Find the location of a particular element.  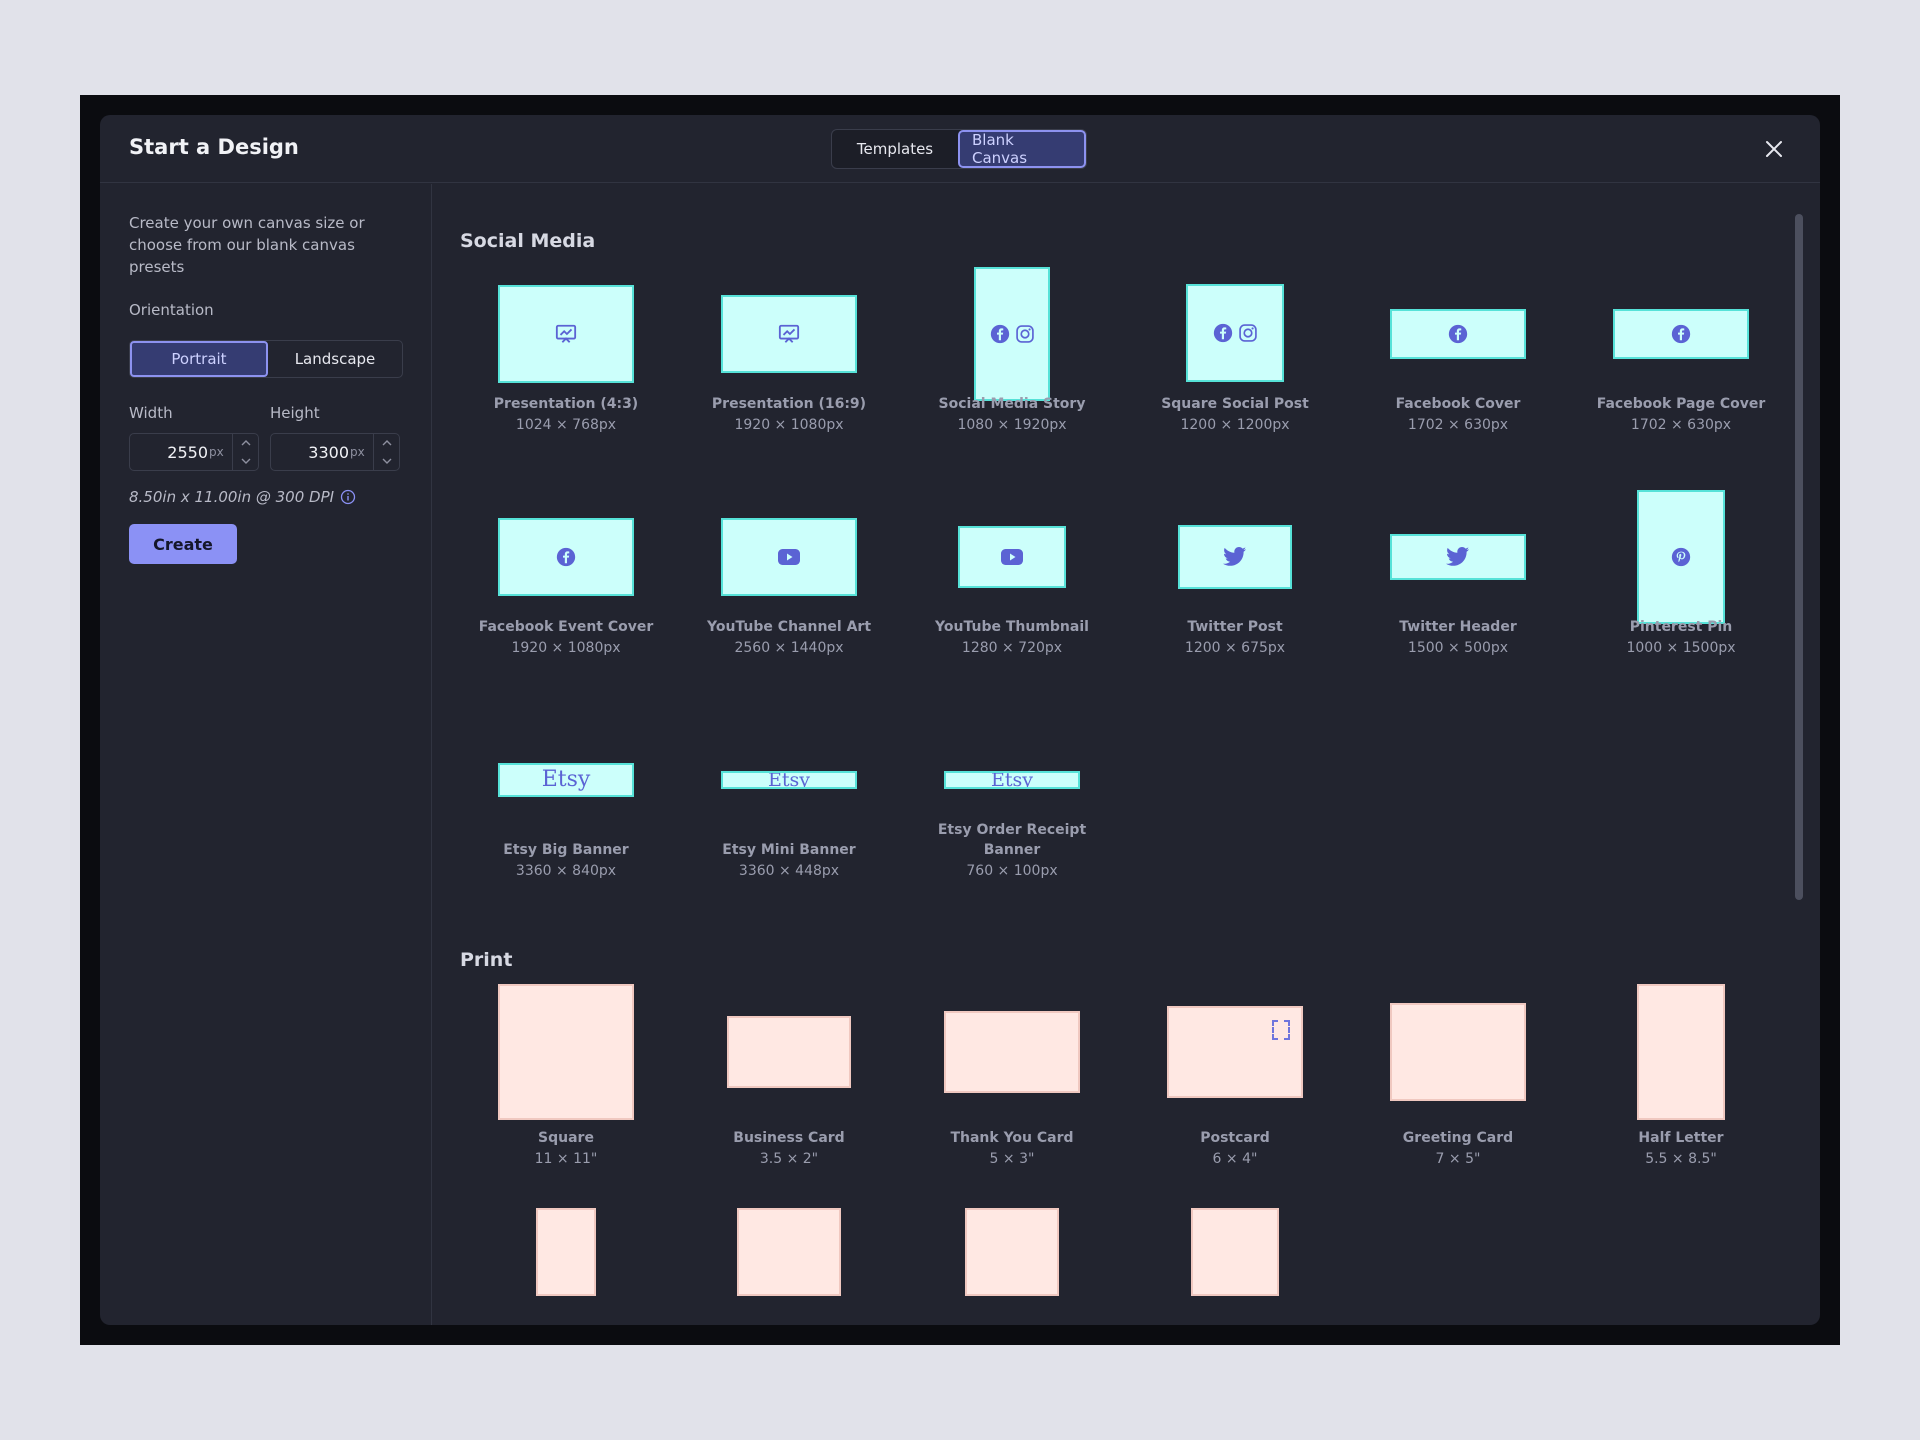

preset-etsy-mini-banner: Etsy Etsy Mini Banner 3360 × 448px is located at coordinates (789, 805).